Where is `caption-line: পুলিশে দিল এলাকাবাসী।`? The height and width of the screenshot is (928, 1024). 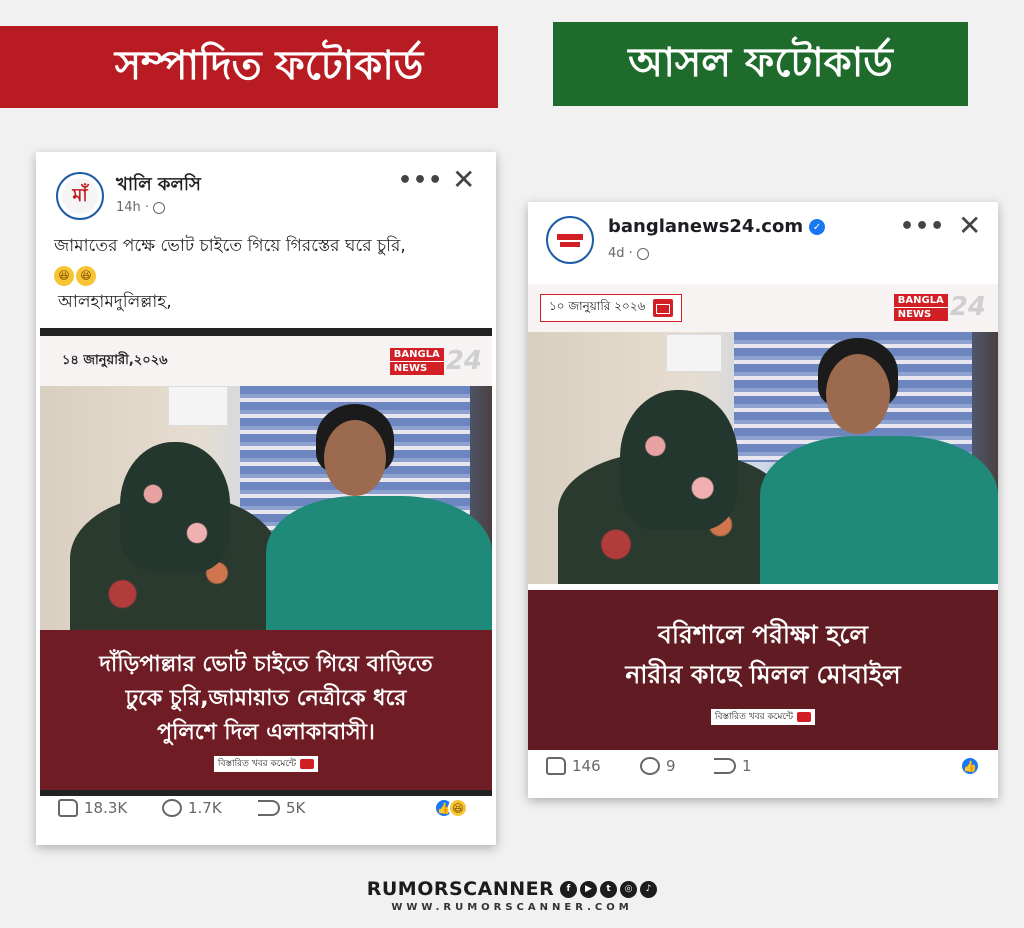
caption-line: পুলিশে দিল এলাকাবাসী। is located at coordinates (266, 732).